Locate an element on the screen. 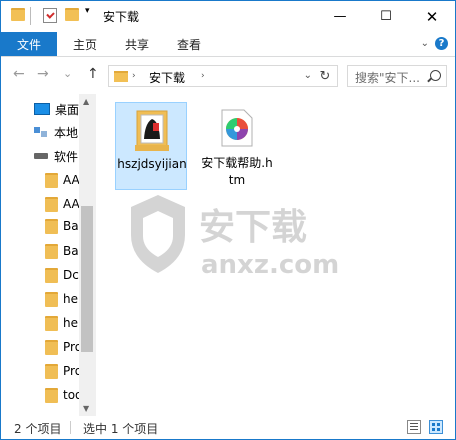  folder-with-photo-icon is located at coordinates (152, 130).